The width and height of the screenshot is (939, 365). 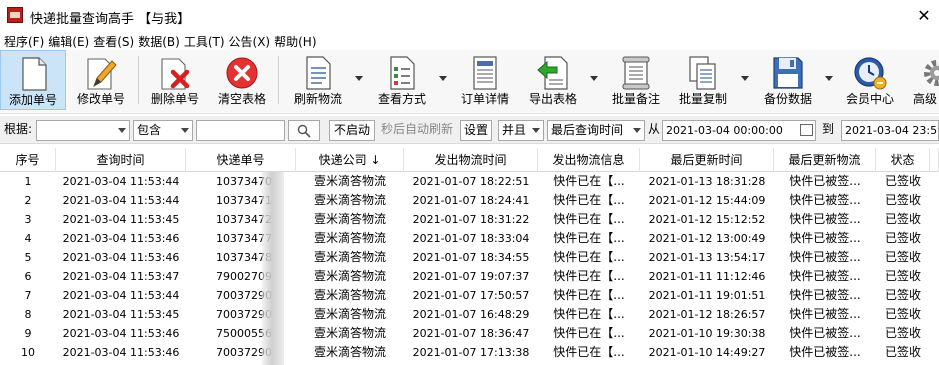 What do you see at coordinates (829, 78) in the screenshot?
I see `backup-dropdown-icon` at bounding box center [829, 78].